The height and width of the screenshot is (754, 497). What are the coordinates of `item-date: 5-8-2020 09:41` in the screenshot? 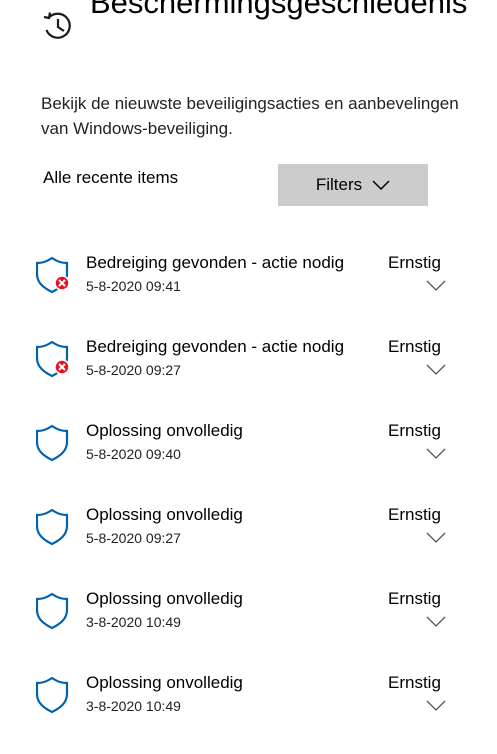 It's located at (133, 286).